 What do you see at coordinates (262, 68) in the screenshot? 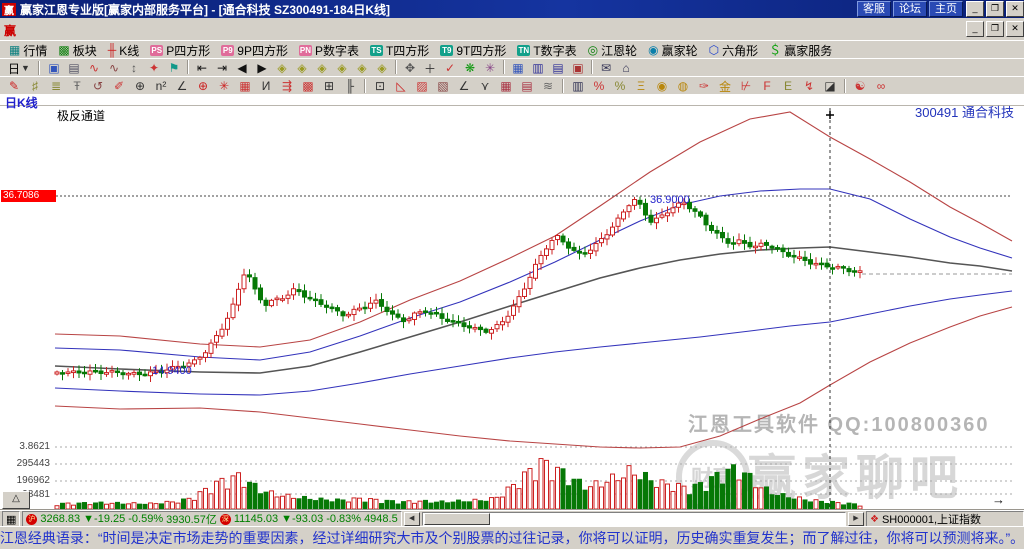
I see `next-bar-icon: ▶` at bounding box center [262, 68].